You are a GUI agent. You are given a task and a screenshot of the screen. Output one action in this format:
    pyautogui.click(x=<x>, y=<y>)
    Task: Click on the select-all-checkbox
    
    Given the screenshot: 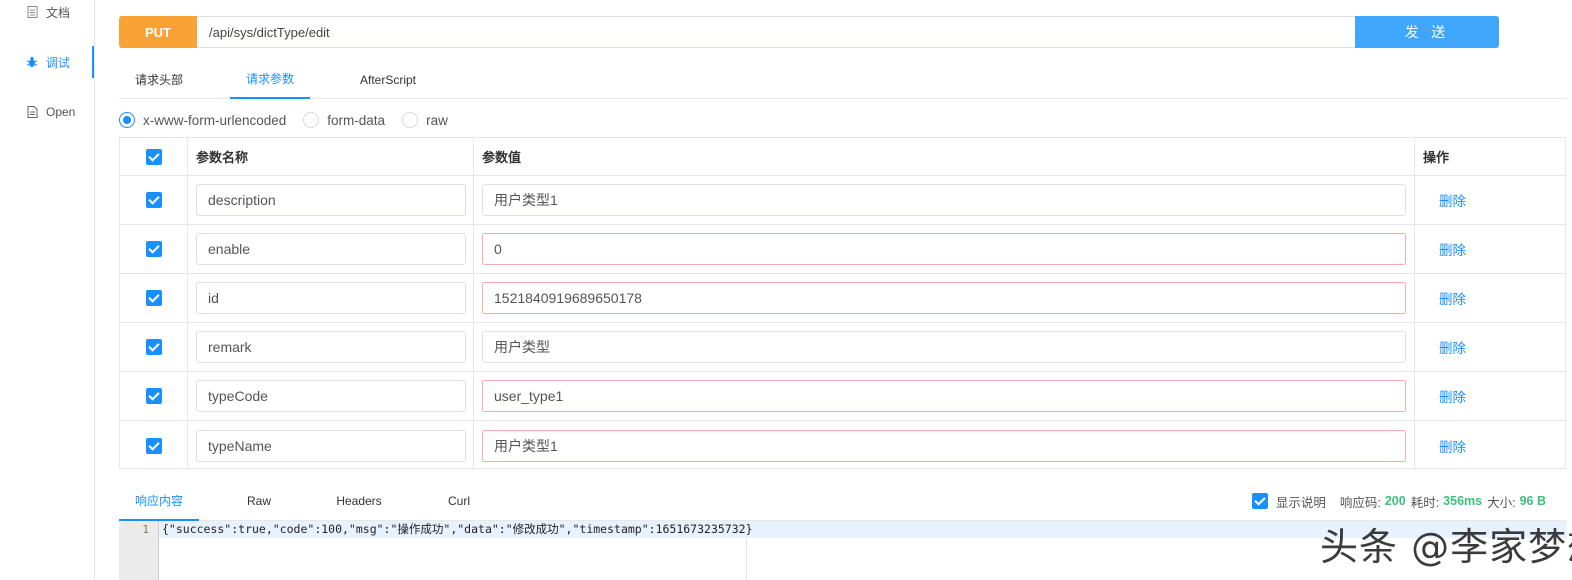 What is the action you would take?
    pyautogui.click(x=153, y=156)
    